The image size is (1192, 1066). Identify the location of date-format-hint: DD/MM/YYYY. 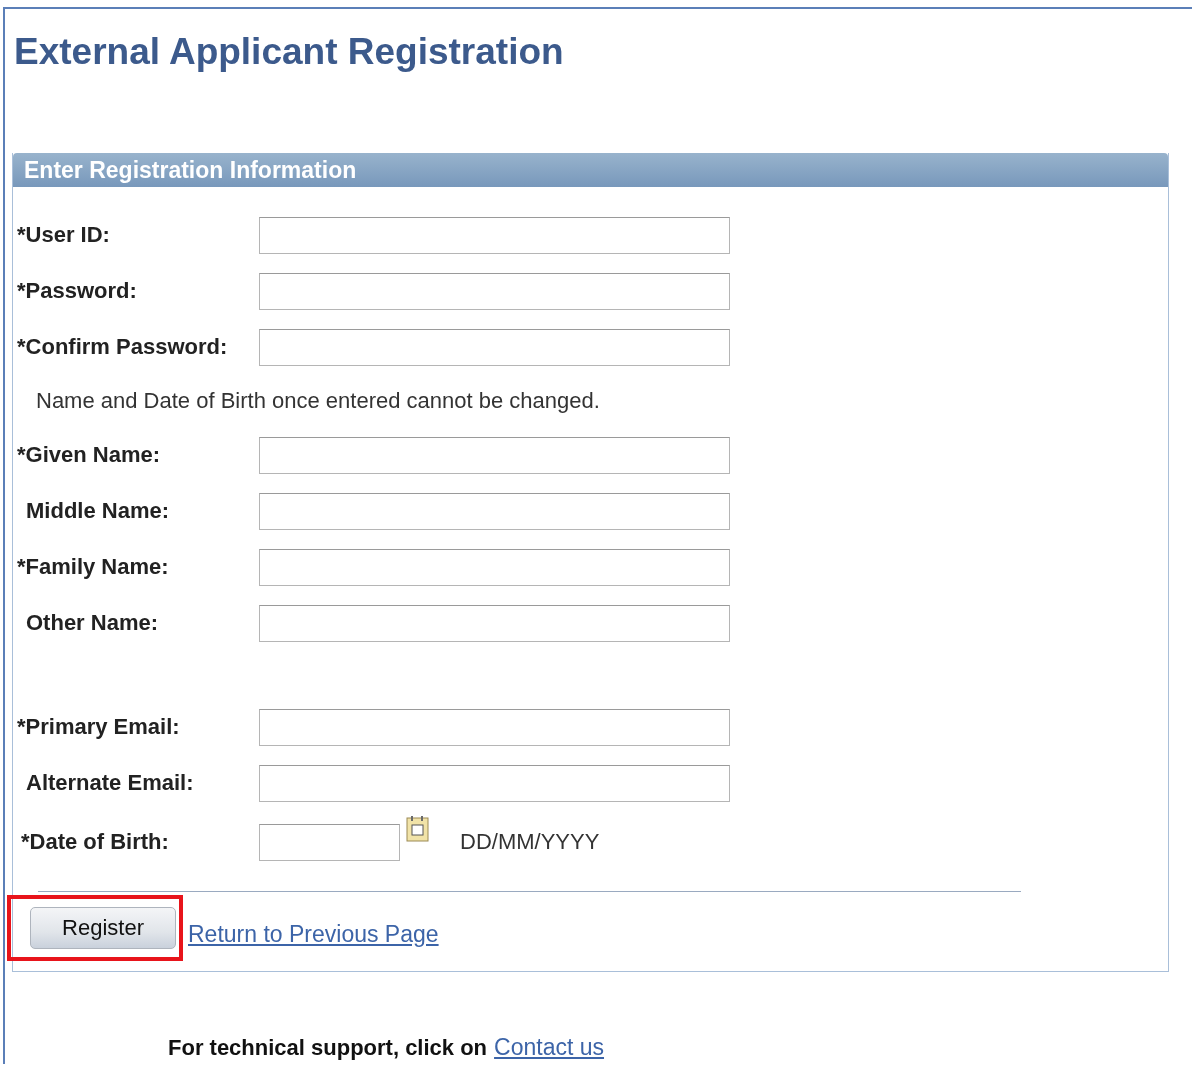
(530, 842).